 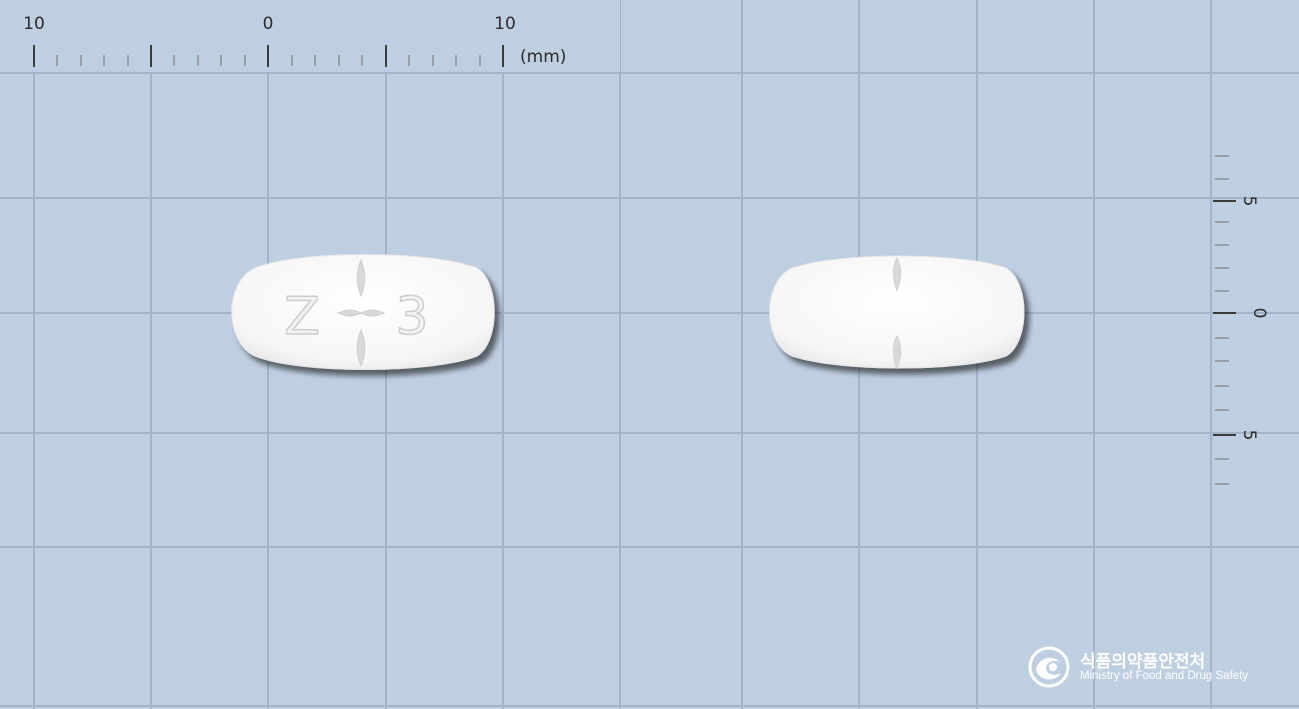 I want to click on logo-english-text: Ministry of Food and Drug Safety, so click(x=1164, y=676).